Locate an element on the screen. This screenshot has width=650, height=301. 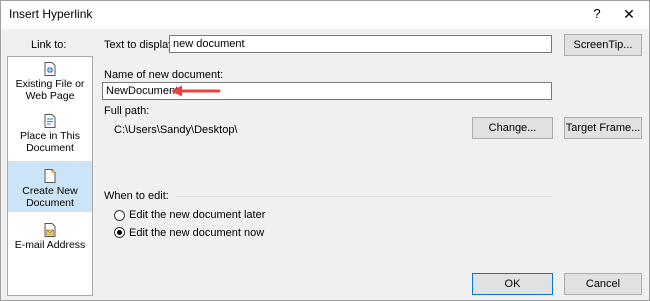
link-to-label: Link to: is located at coordinates (49, 45).